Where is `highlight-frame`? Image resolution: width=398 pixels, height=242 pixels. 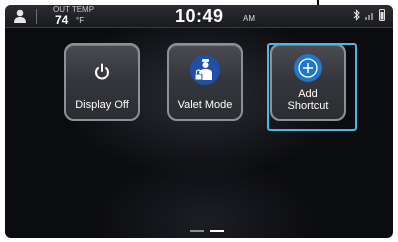
highlight-frame is located at coordinates (312, 87).